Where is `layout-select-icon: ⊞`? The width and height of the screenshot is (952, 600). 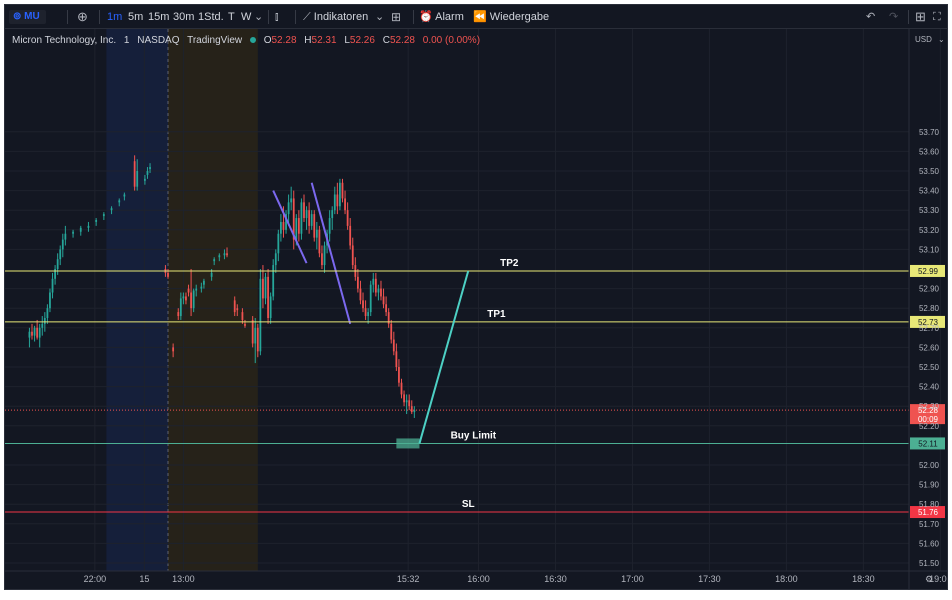 layout-select-icon: ⊞ is located at coordinates (920, 17).